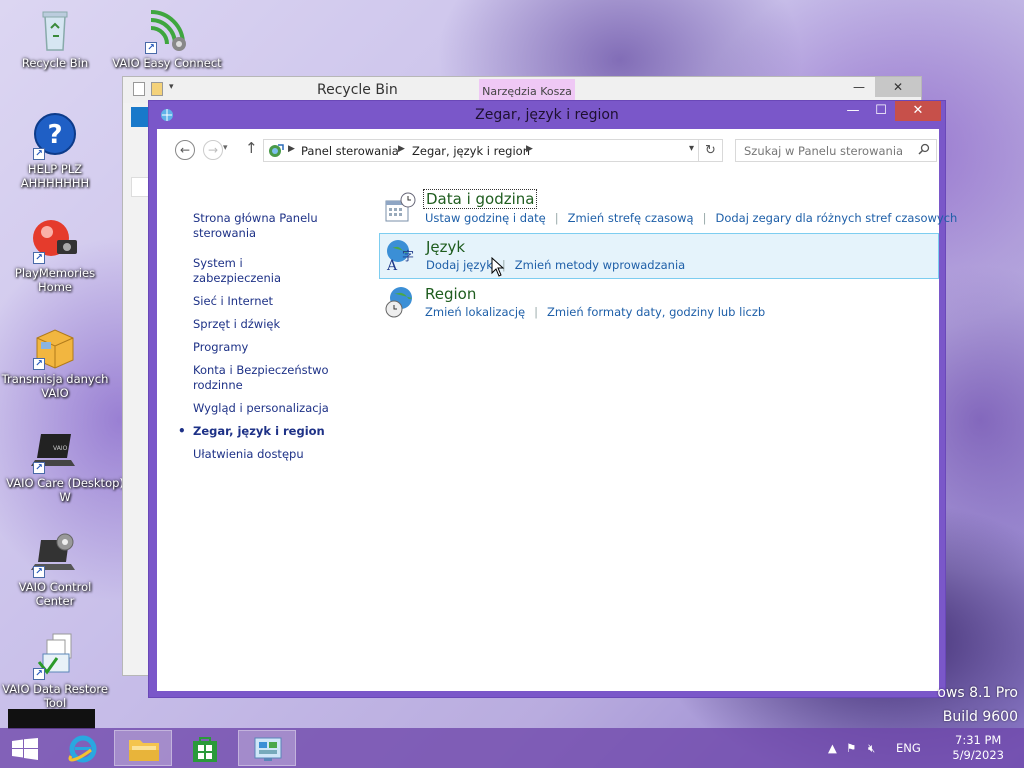  I want to click on store-icon, so click(205, 749).